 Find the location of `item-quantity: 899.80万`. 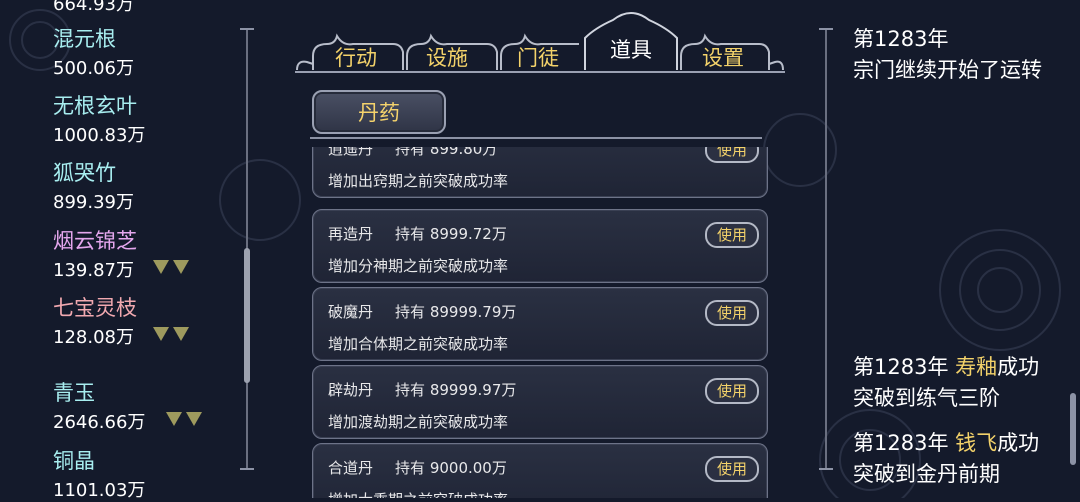

item-quantity: 899.80万 is located at coordinates (463, 152).